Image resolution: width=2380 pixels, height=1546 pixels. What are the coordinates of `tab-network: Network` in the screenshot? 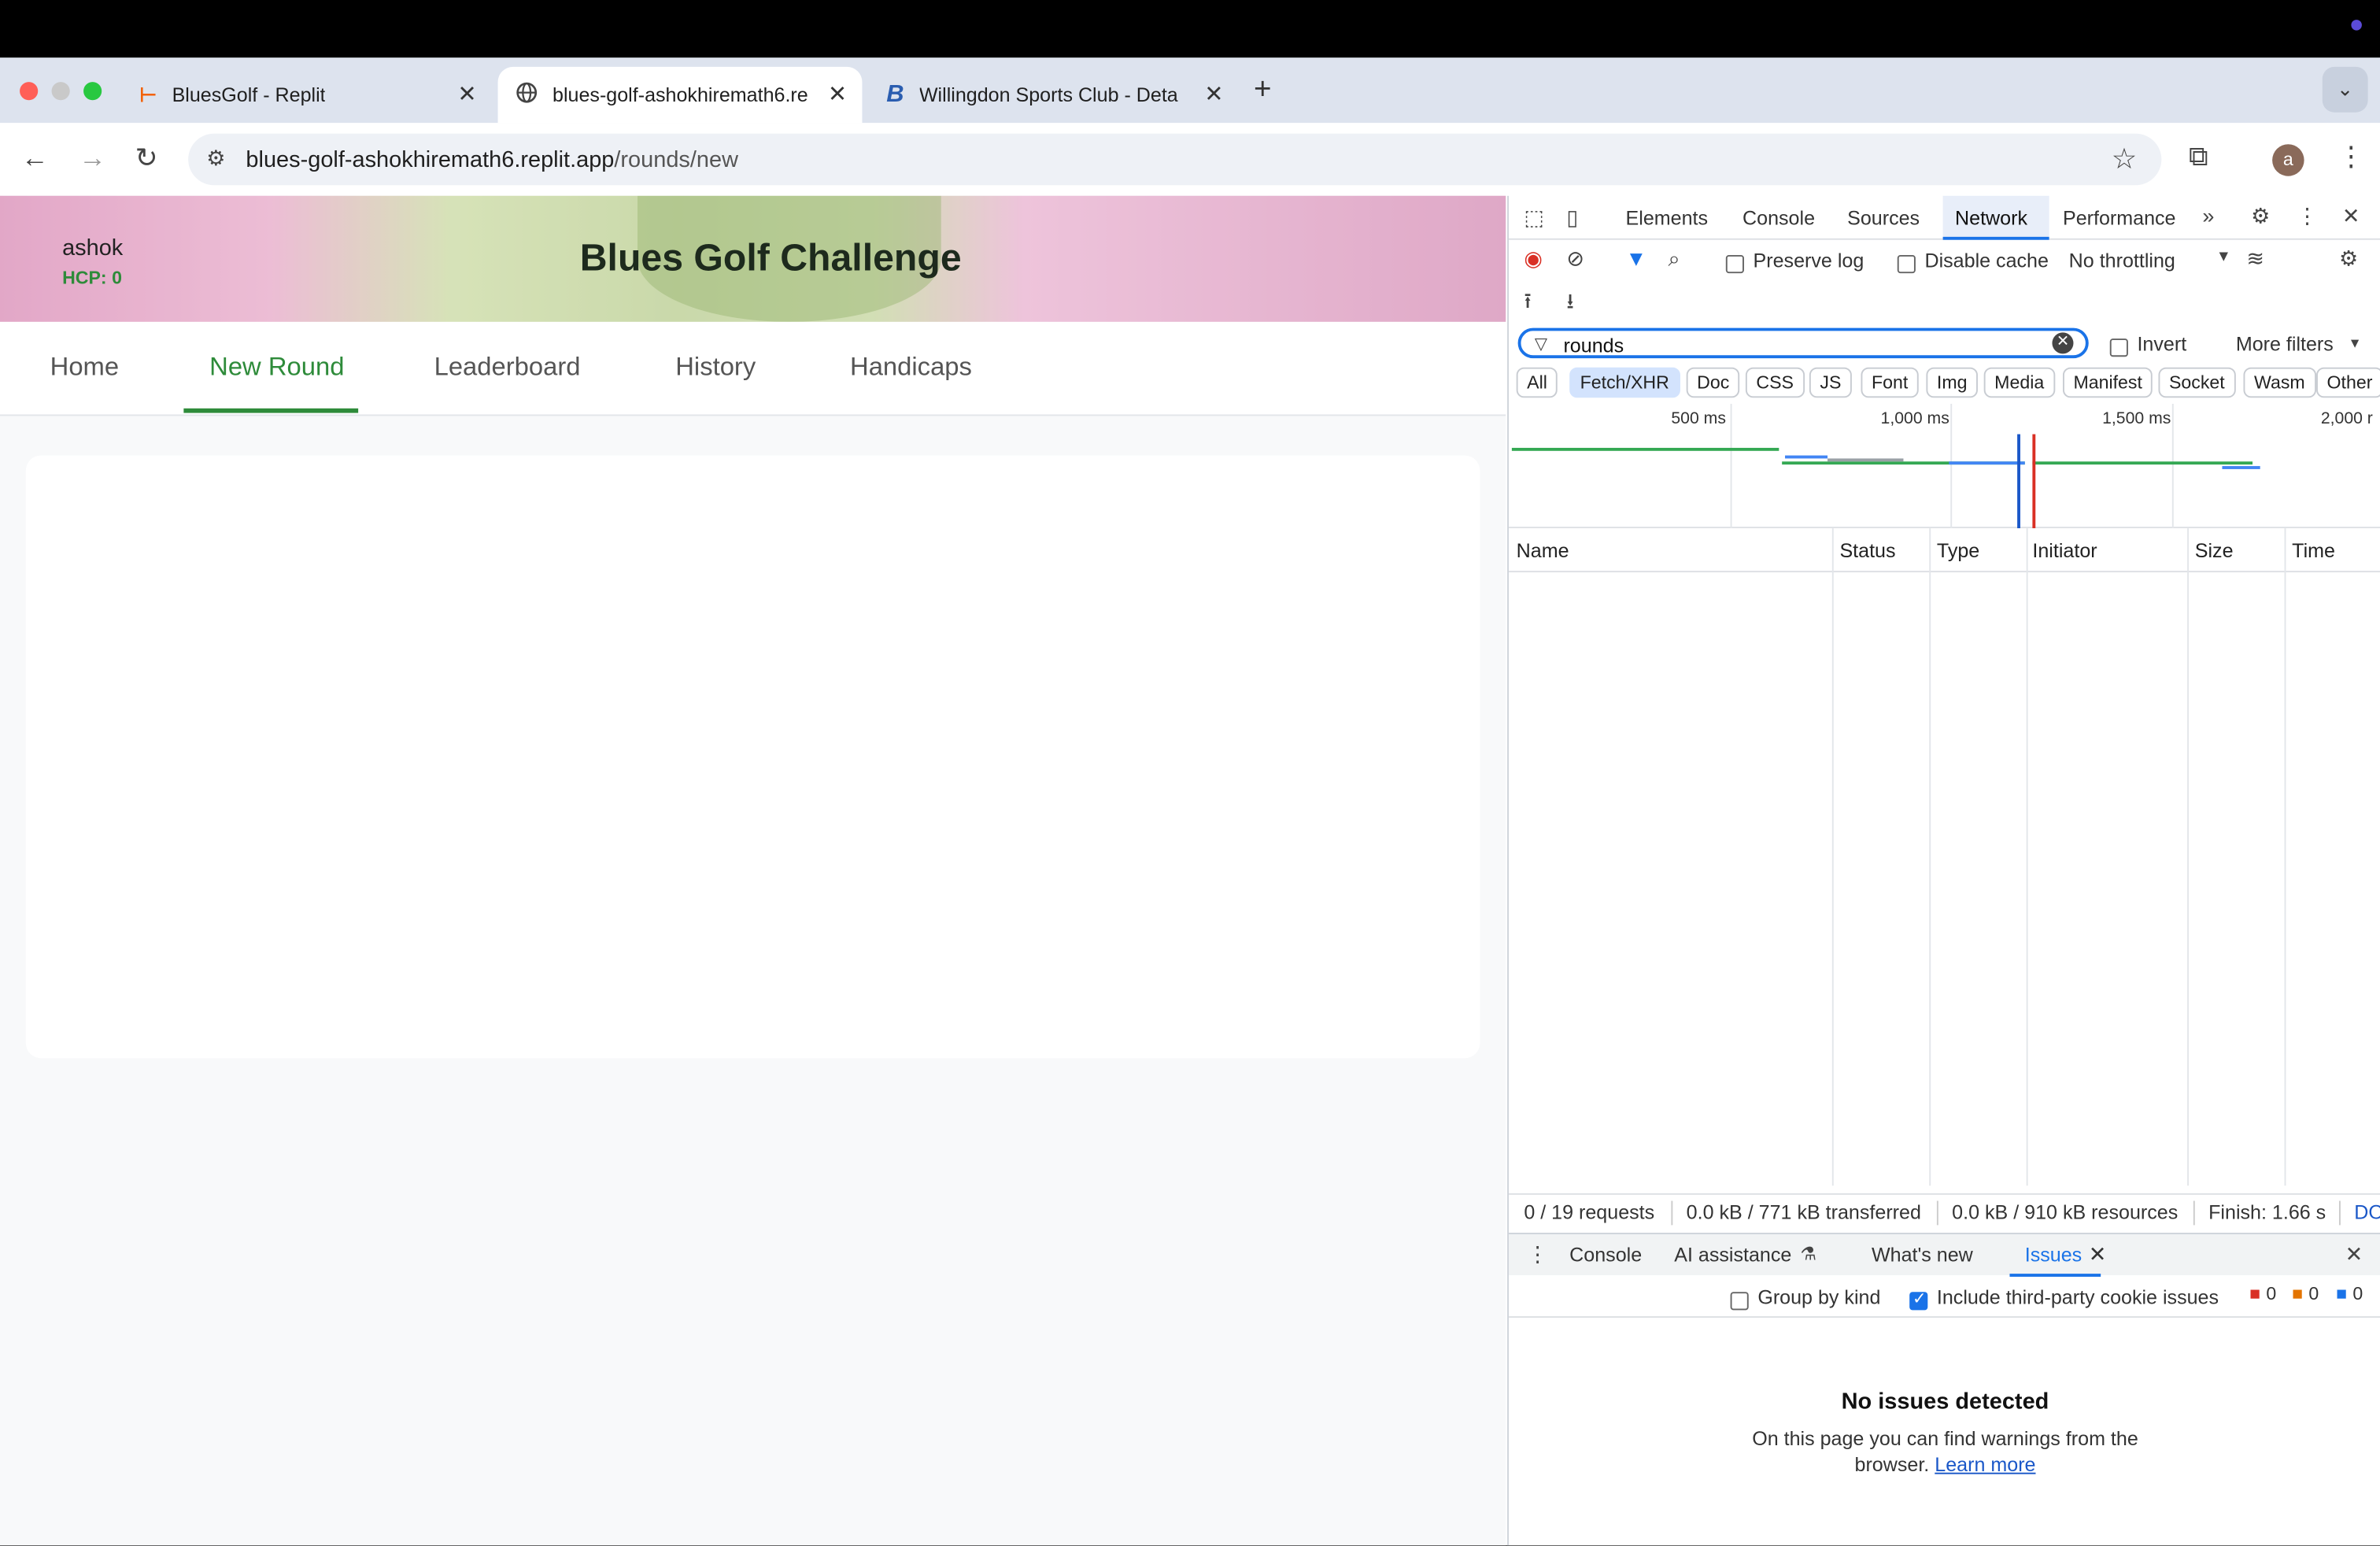 It's located at (1991, 217).